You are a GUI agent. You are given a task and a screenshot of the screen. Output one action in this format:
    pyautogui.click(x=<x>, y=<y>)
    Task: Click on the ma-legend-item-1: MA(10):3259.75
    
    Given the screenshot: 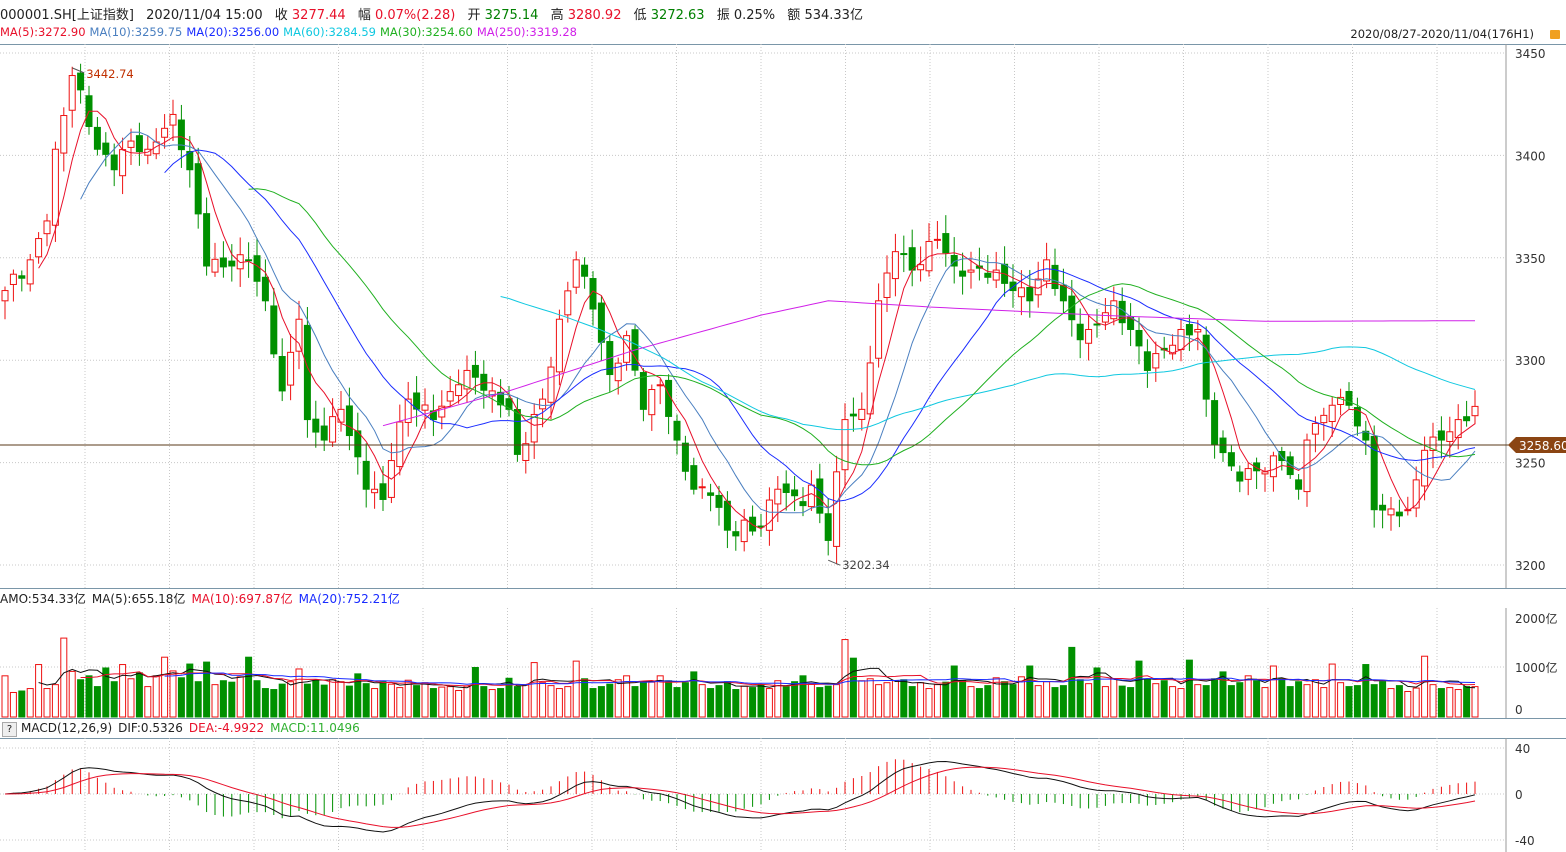 What is the action you would take?
    pyautogui.click(x=136, y=32)
    